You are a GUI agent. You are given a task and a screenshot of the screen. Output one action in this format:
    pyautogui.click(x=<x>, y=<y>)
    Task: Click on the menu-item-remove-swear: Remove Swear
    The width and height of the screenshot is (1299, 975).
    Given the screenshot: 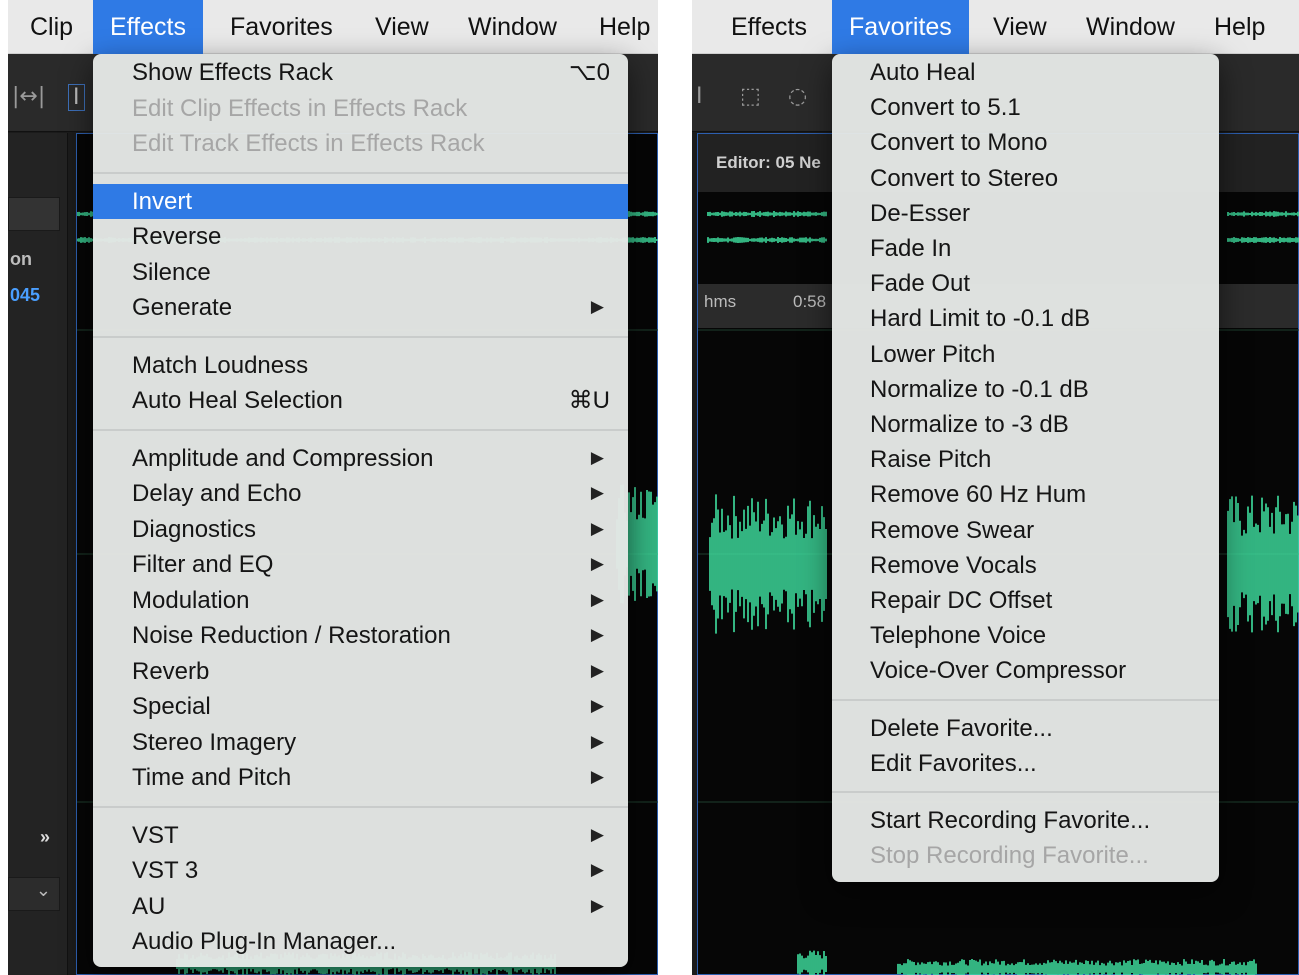 What is the action you would take?
    pyautogui.click(x=1025, y=530)
    